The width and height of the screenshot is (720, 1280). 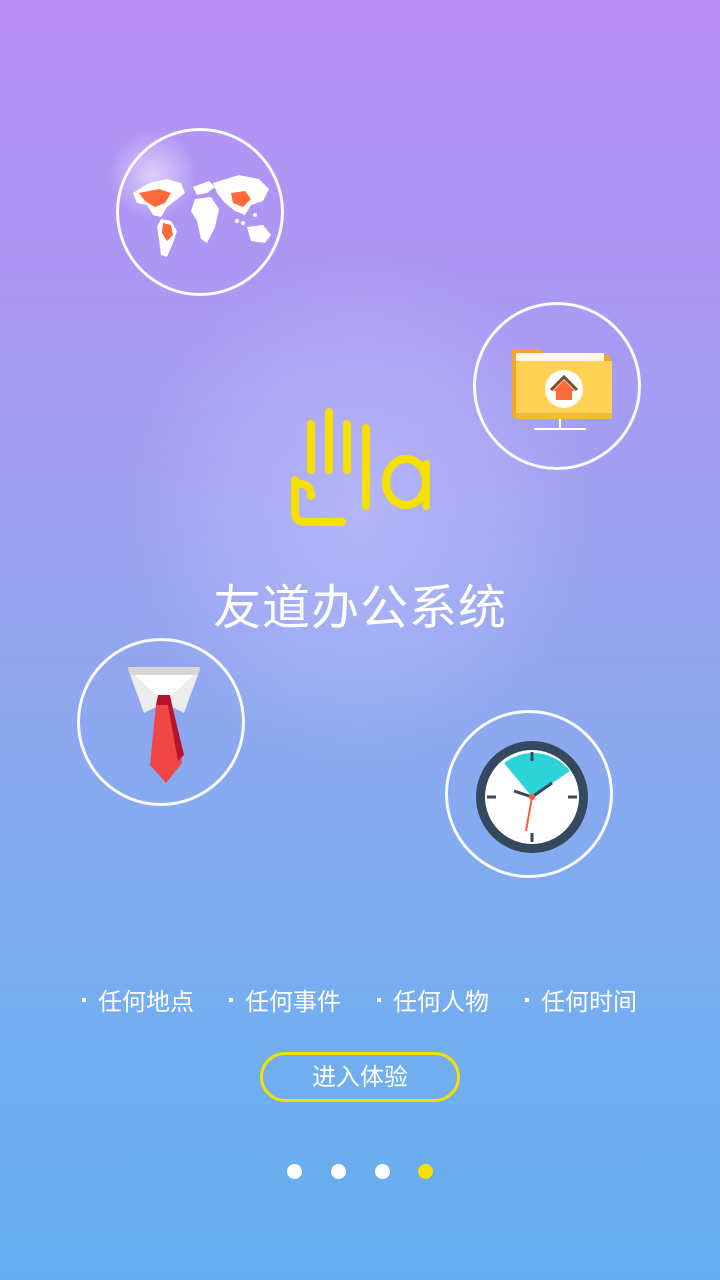 What do you see at coordinates (532, 797) in the screenshot?
I see `clock-icon` at bounding box center [532, 797].